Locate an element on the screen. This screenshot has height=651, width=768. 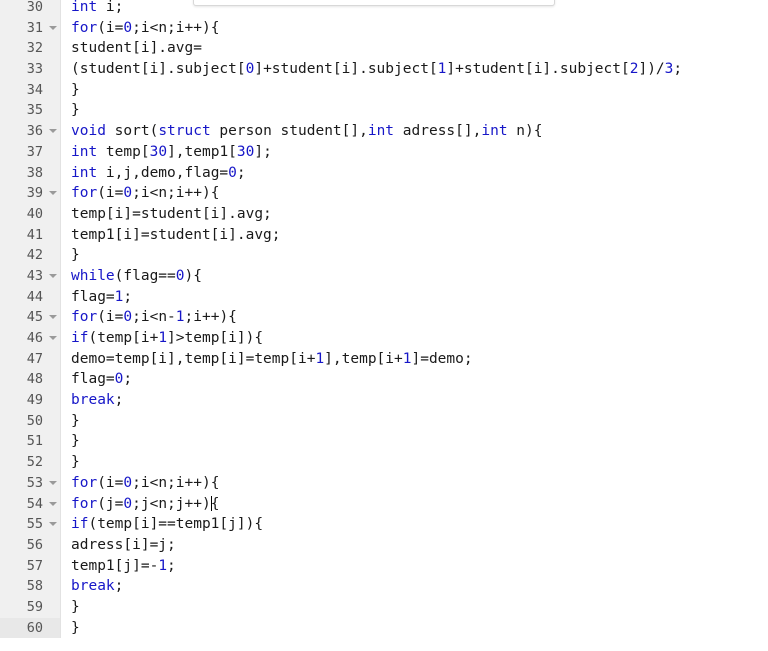
code-line: 39 for(i=0;i<n;i++){ is located at coordinates (384, 193).